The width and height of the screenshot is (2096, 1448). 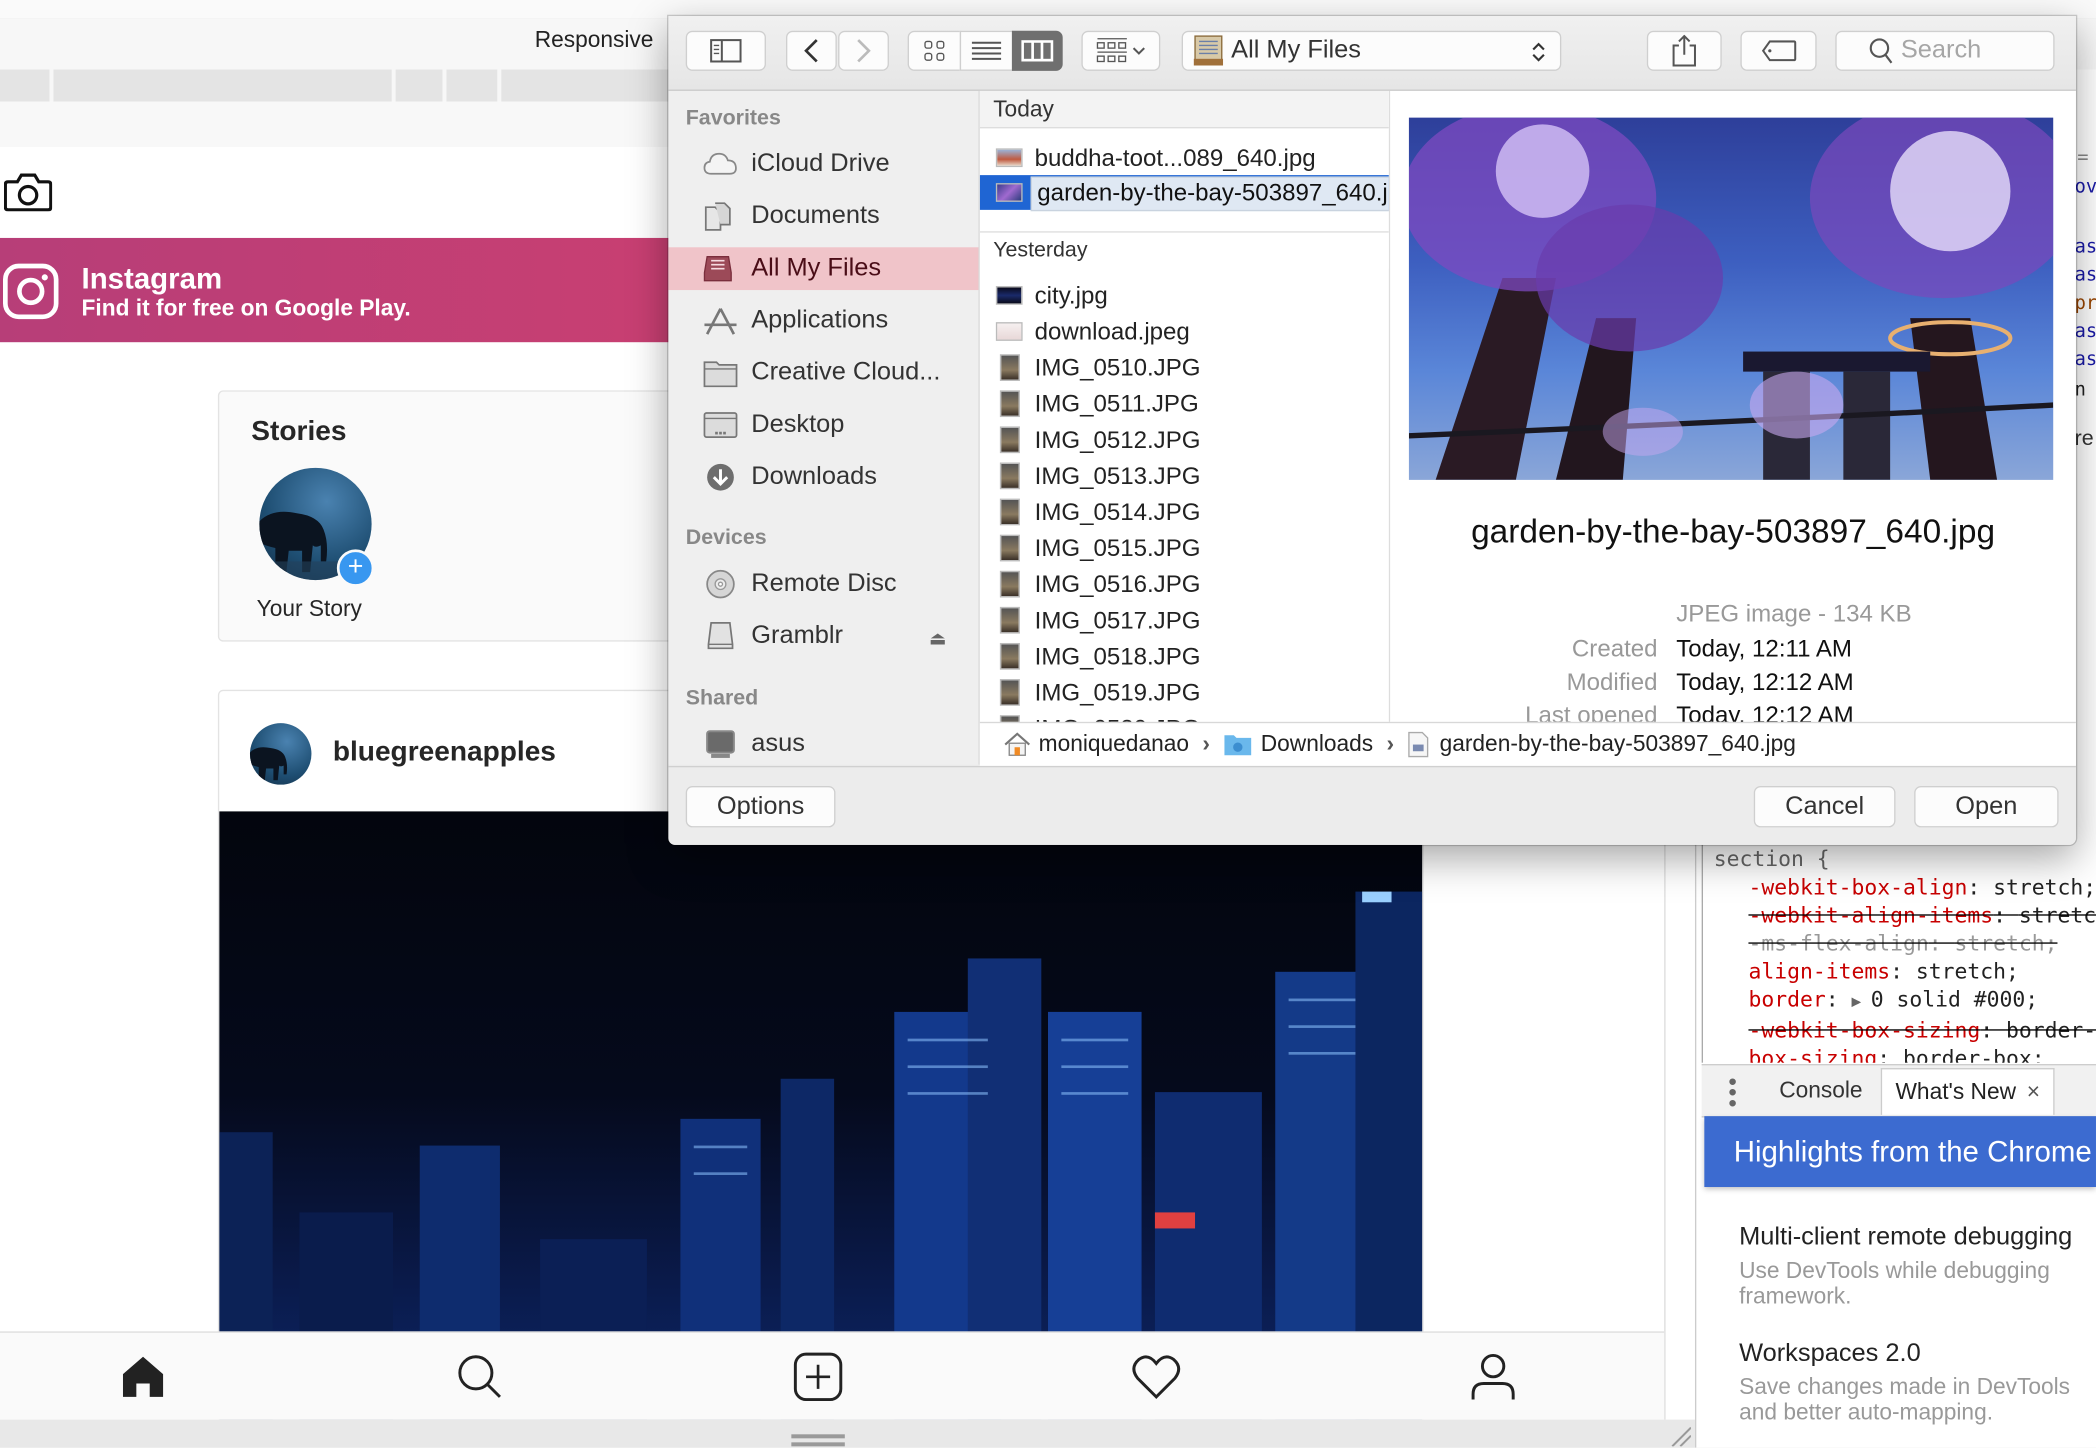 What do you see at coordinates (1812, 1053) in the screenshot?
I see `css-property: box-sizing` at bounding box center [1812, 1053].